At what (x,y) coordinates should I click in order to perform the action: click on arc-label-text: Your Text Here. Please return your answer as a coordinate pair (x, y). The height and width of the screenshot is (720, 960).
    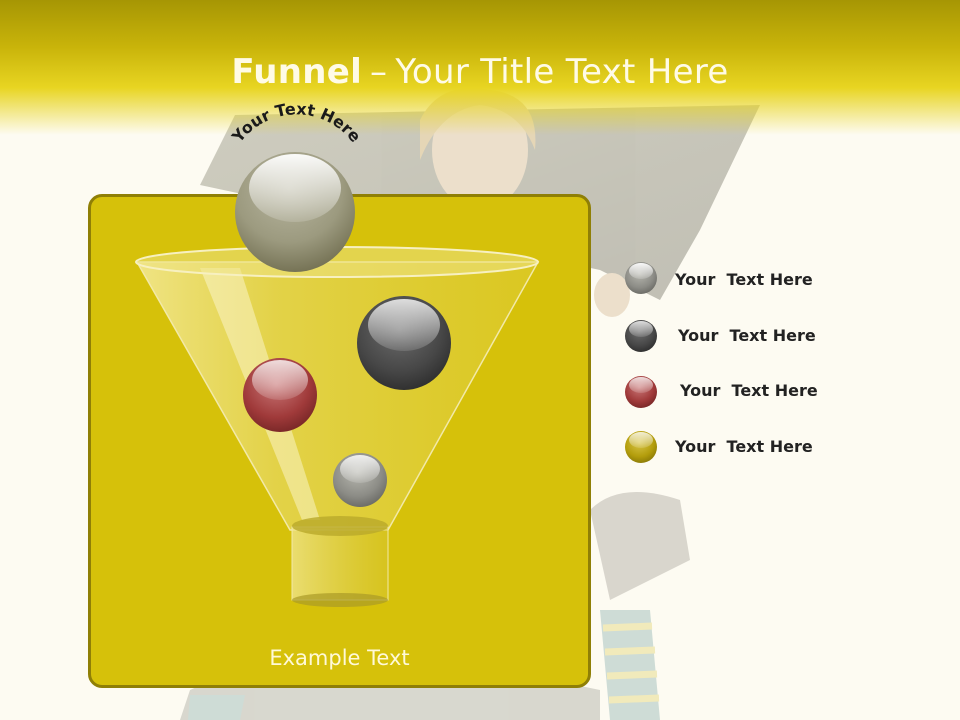
    Looking at the image, I should click on (295, 122).